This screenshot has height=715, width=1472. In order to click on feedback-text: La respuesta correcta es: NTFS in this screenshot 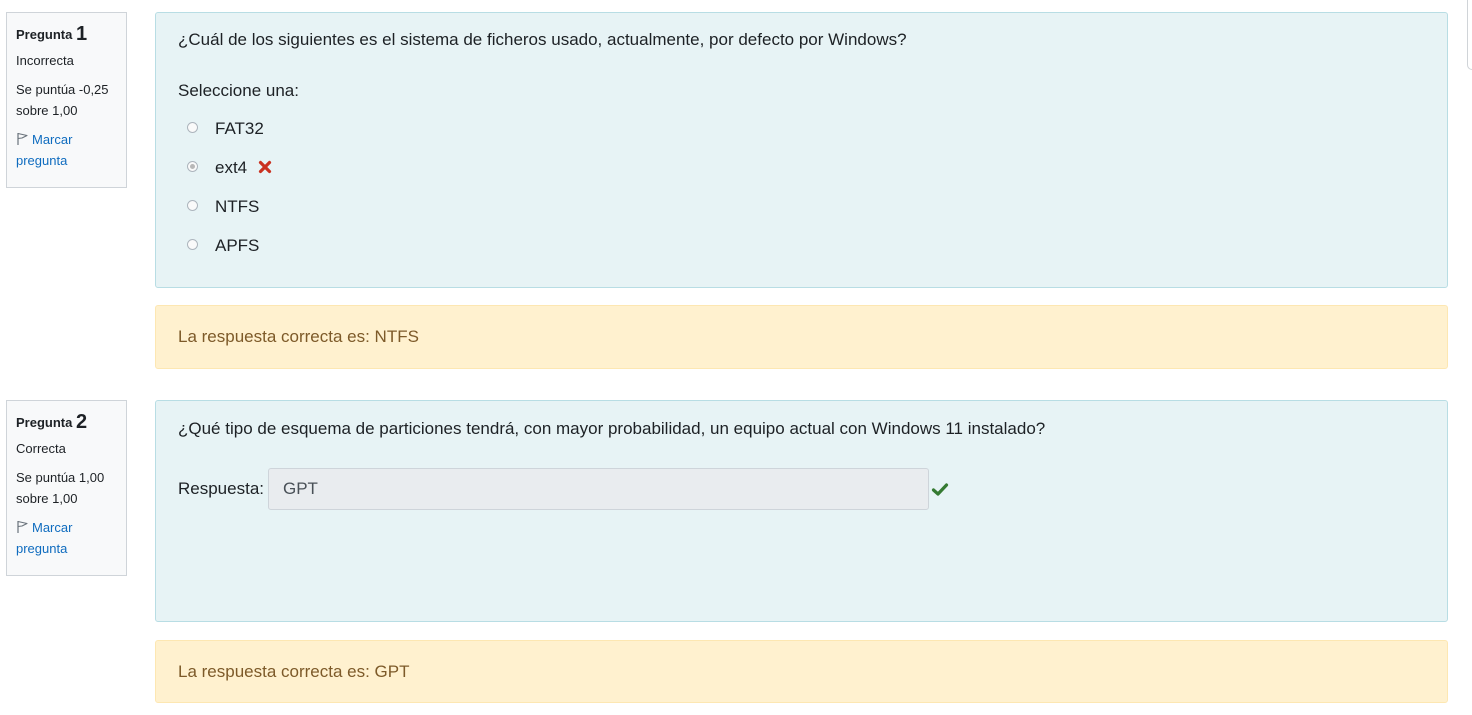, I will do `click(298, 336)`.